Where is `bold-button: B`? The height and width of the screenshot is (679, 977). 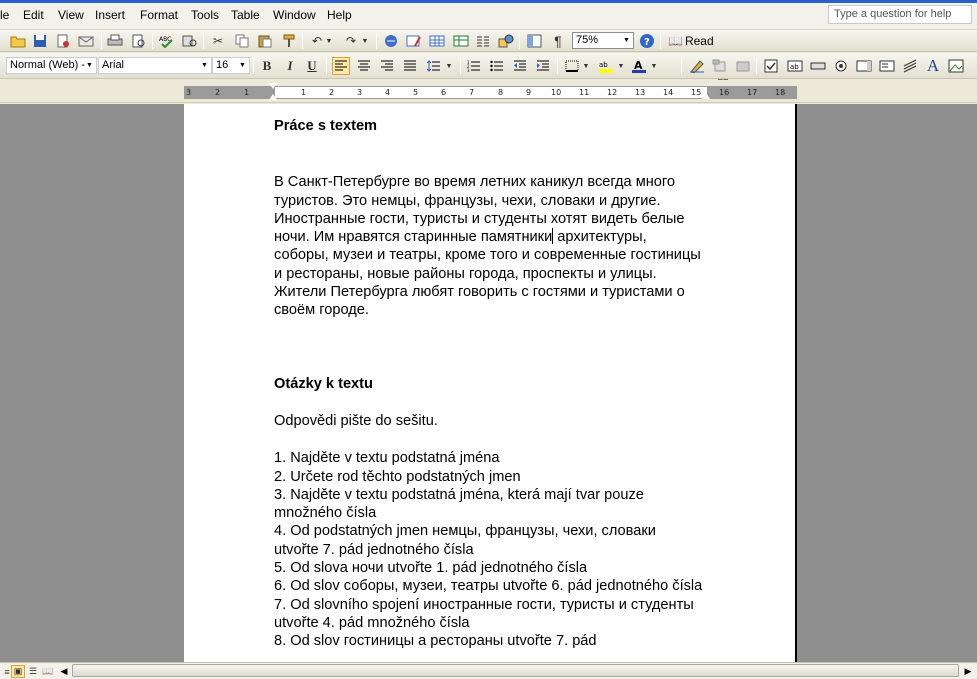
bold-button: B is located at coordinates (267, 66).